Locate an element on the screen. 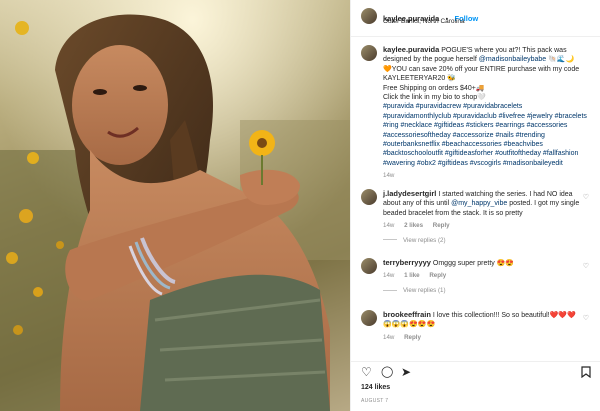  likes-count: 124 likes is located at coordinates (375, 387).